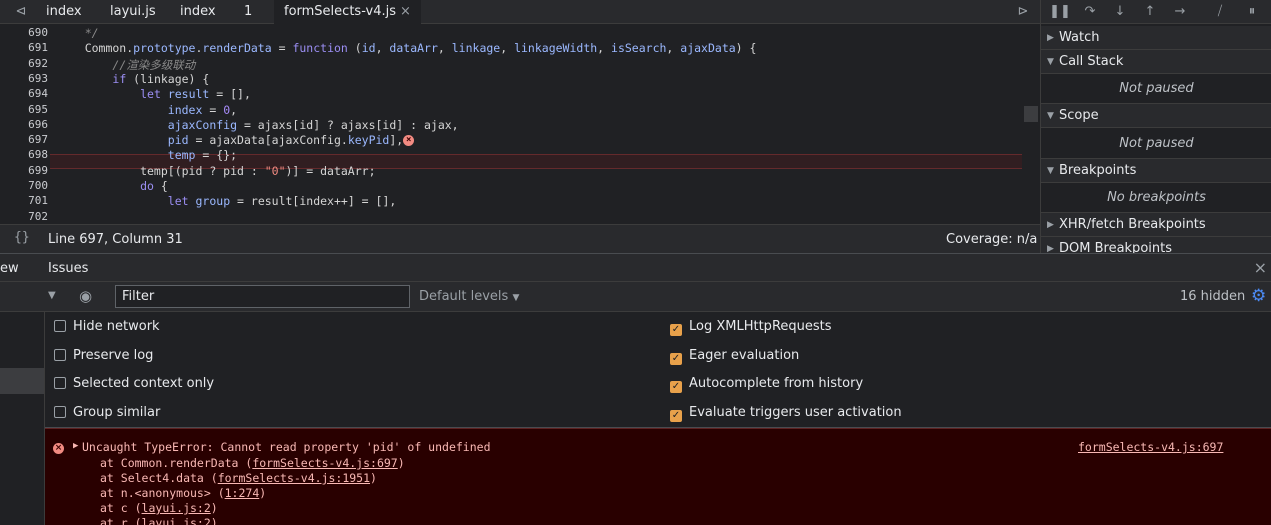 The width and height of the screenshot is (1271, 525). Describe the element at coordinates (115, 239) in the screenshot. I see `cursor-position: Line 697, Column 31` at that location.